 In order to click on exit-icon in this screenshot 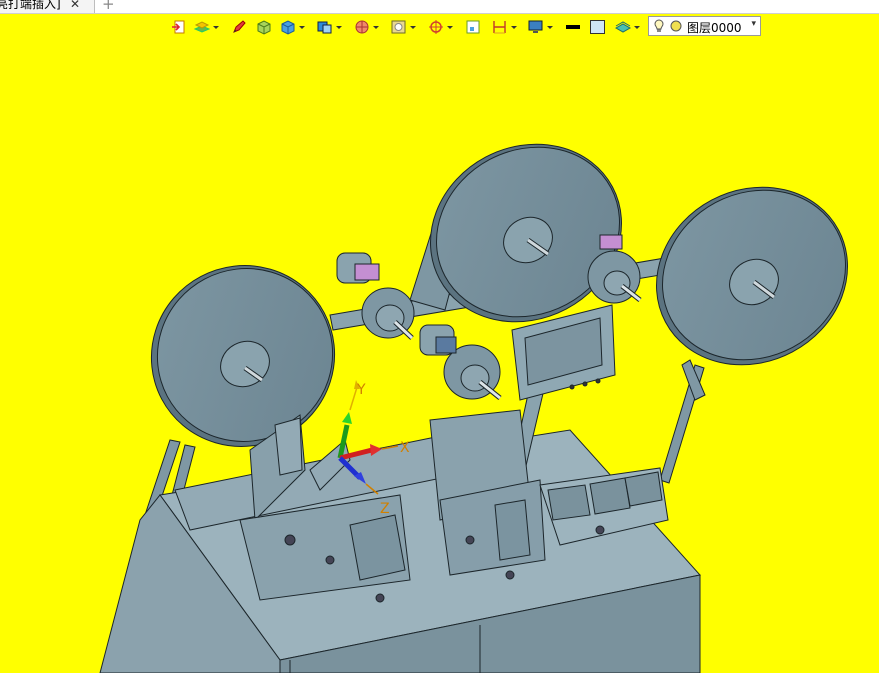, I will do `click(178, 27)`.